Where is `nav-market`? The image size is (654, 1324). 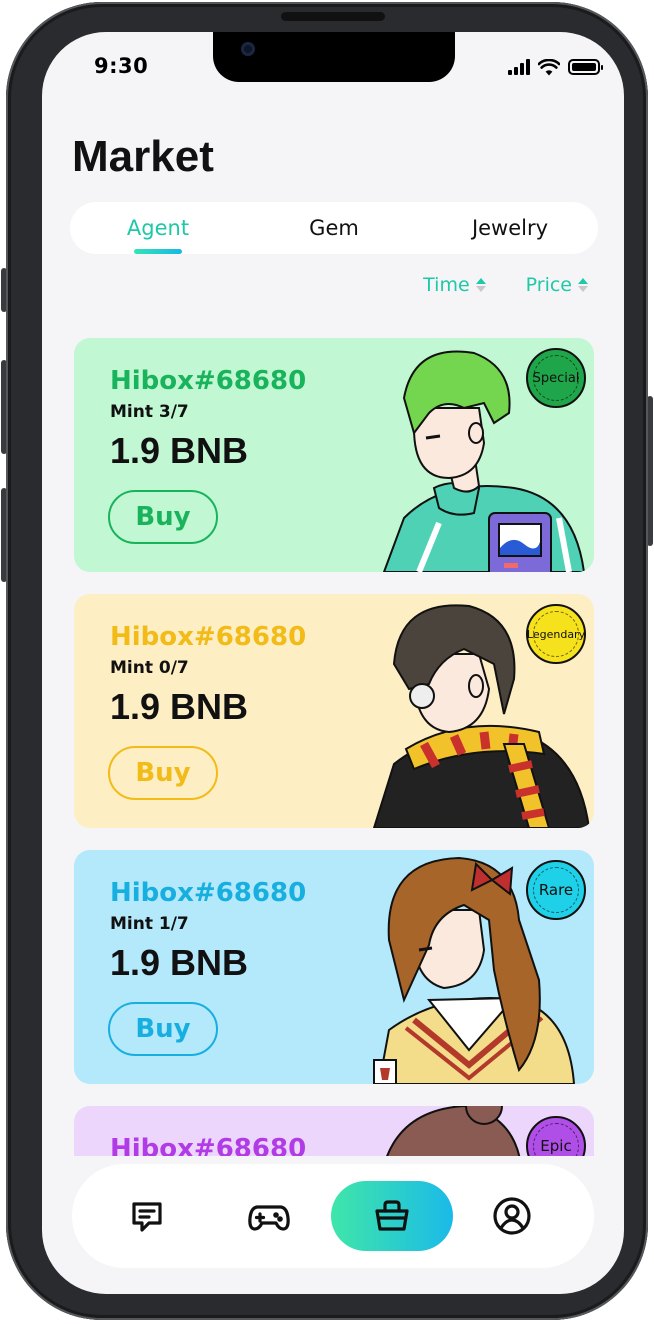 nav-market is located at coordinates (392, 1216).